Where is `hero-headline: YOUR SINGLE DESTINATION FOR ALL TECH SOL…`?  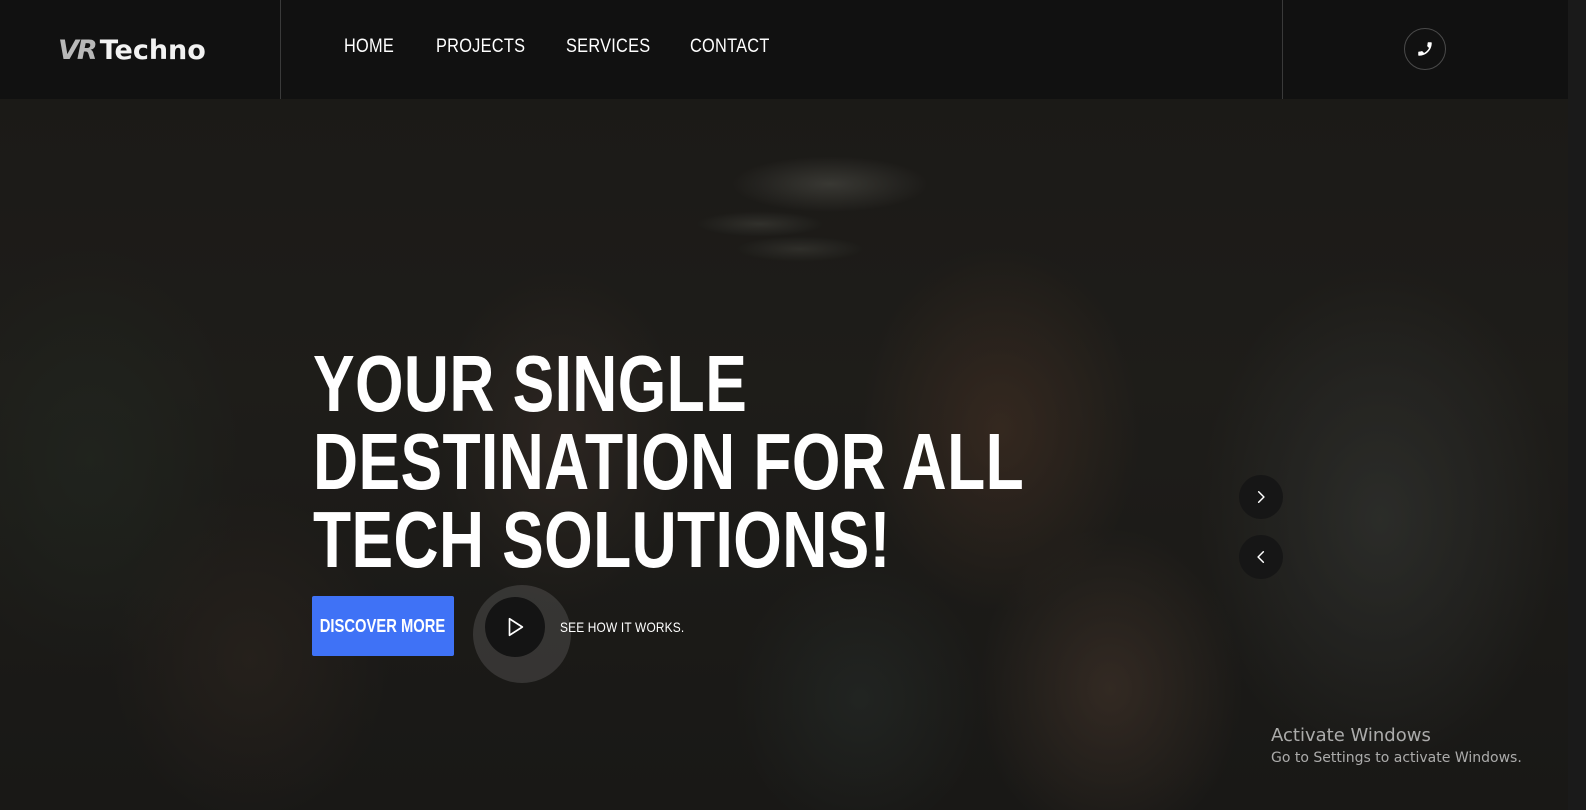
hero-headline: YOUR SINGLE DESTINATION FOR ALL TECH SOL… is located at coordinates (669, 461).